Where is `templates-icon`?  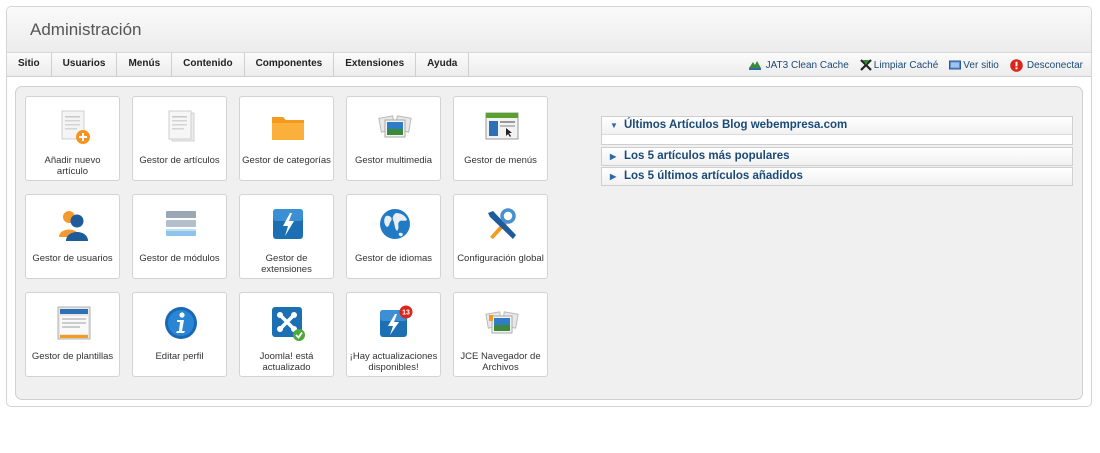 templates-icon is located at coordinates (74, 323).